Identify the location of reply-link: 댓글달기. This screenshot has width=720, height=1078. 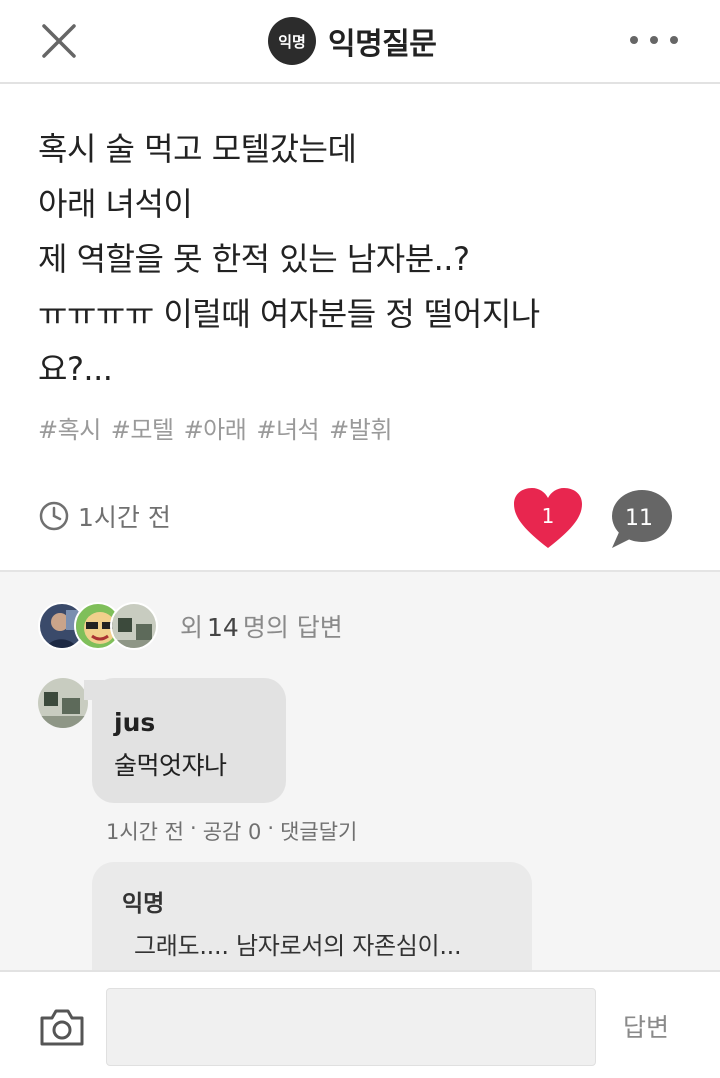
(318, 831).